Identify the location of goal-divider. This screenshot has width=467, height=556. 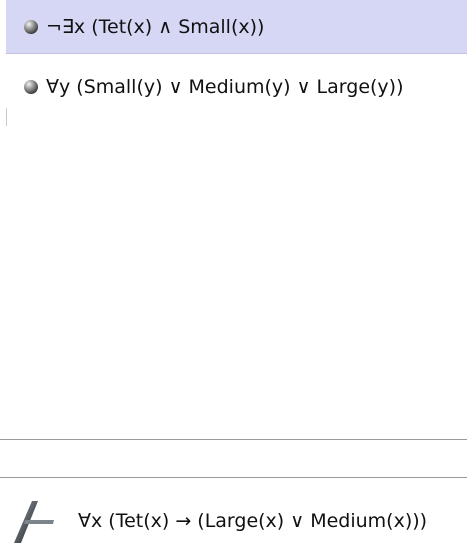
(233, 477).